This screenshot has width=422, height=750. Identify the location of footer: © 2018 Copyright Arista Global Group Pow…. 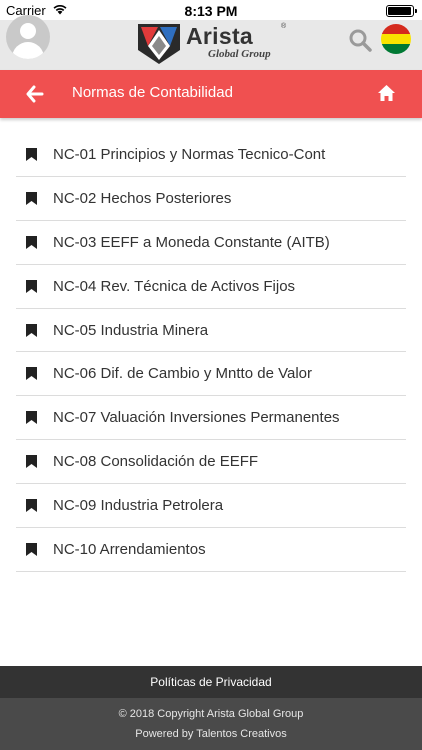
(211, 724).